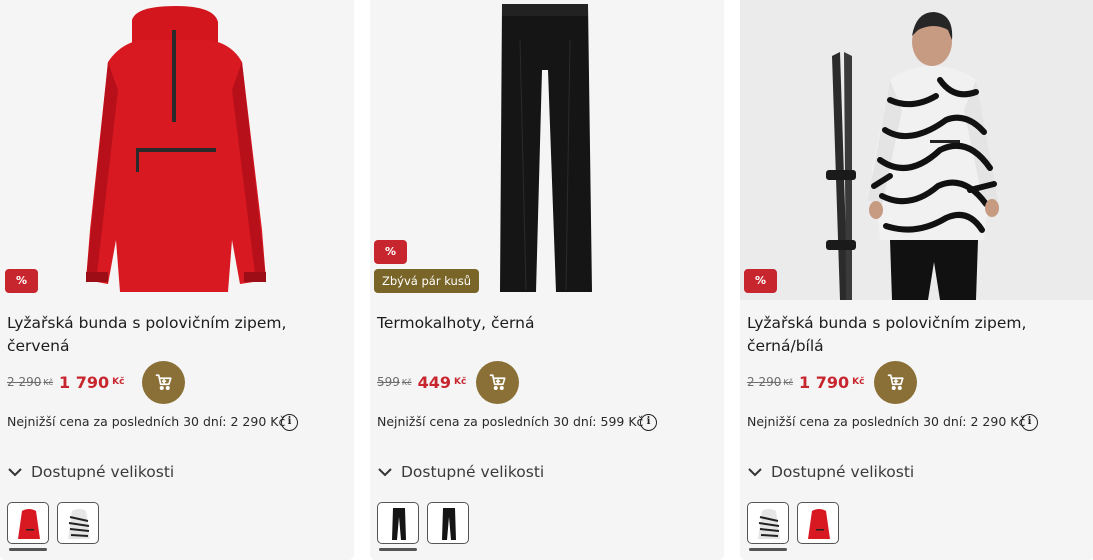  I want to click on sale-price: 449, so click(434, 382).